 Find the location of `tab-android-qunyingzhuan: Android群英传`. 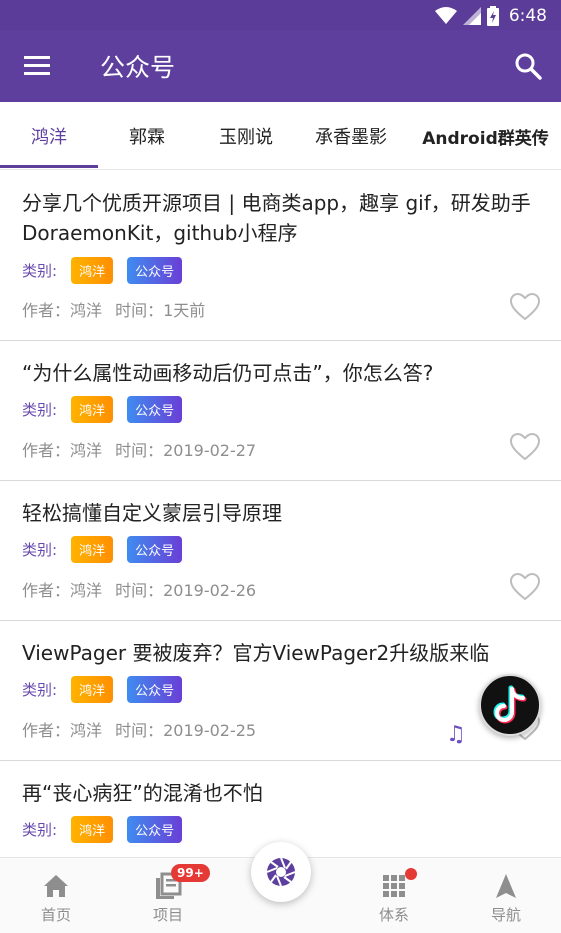

tab-android-qunyingzhuan: Android群英传 is located at coordinates (485, 136).